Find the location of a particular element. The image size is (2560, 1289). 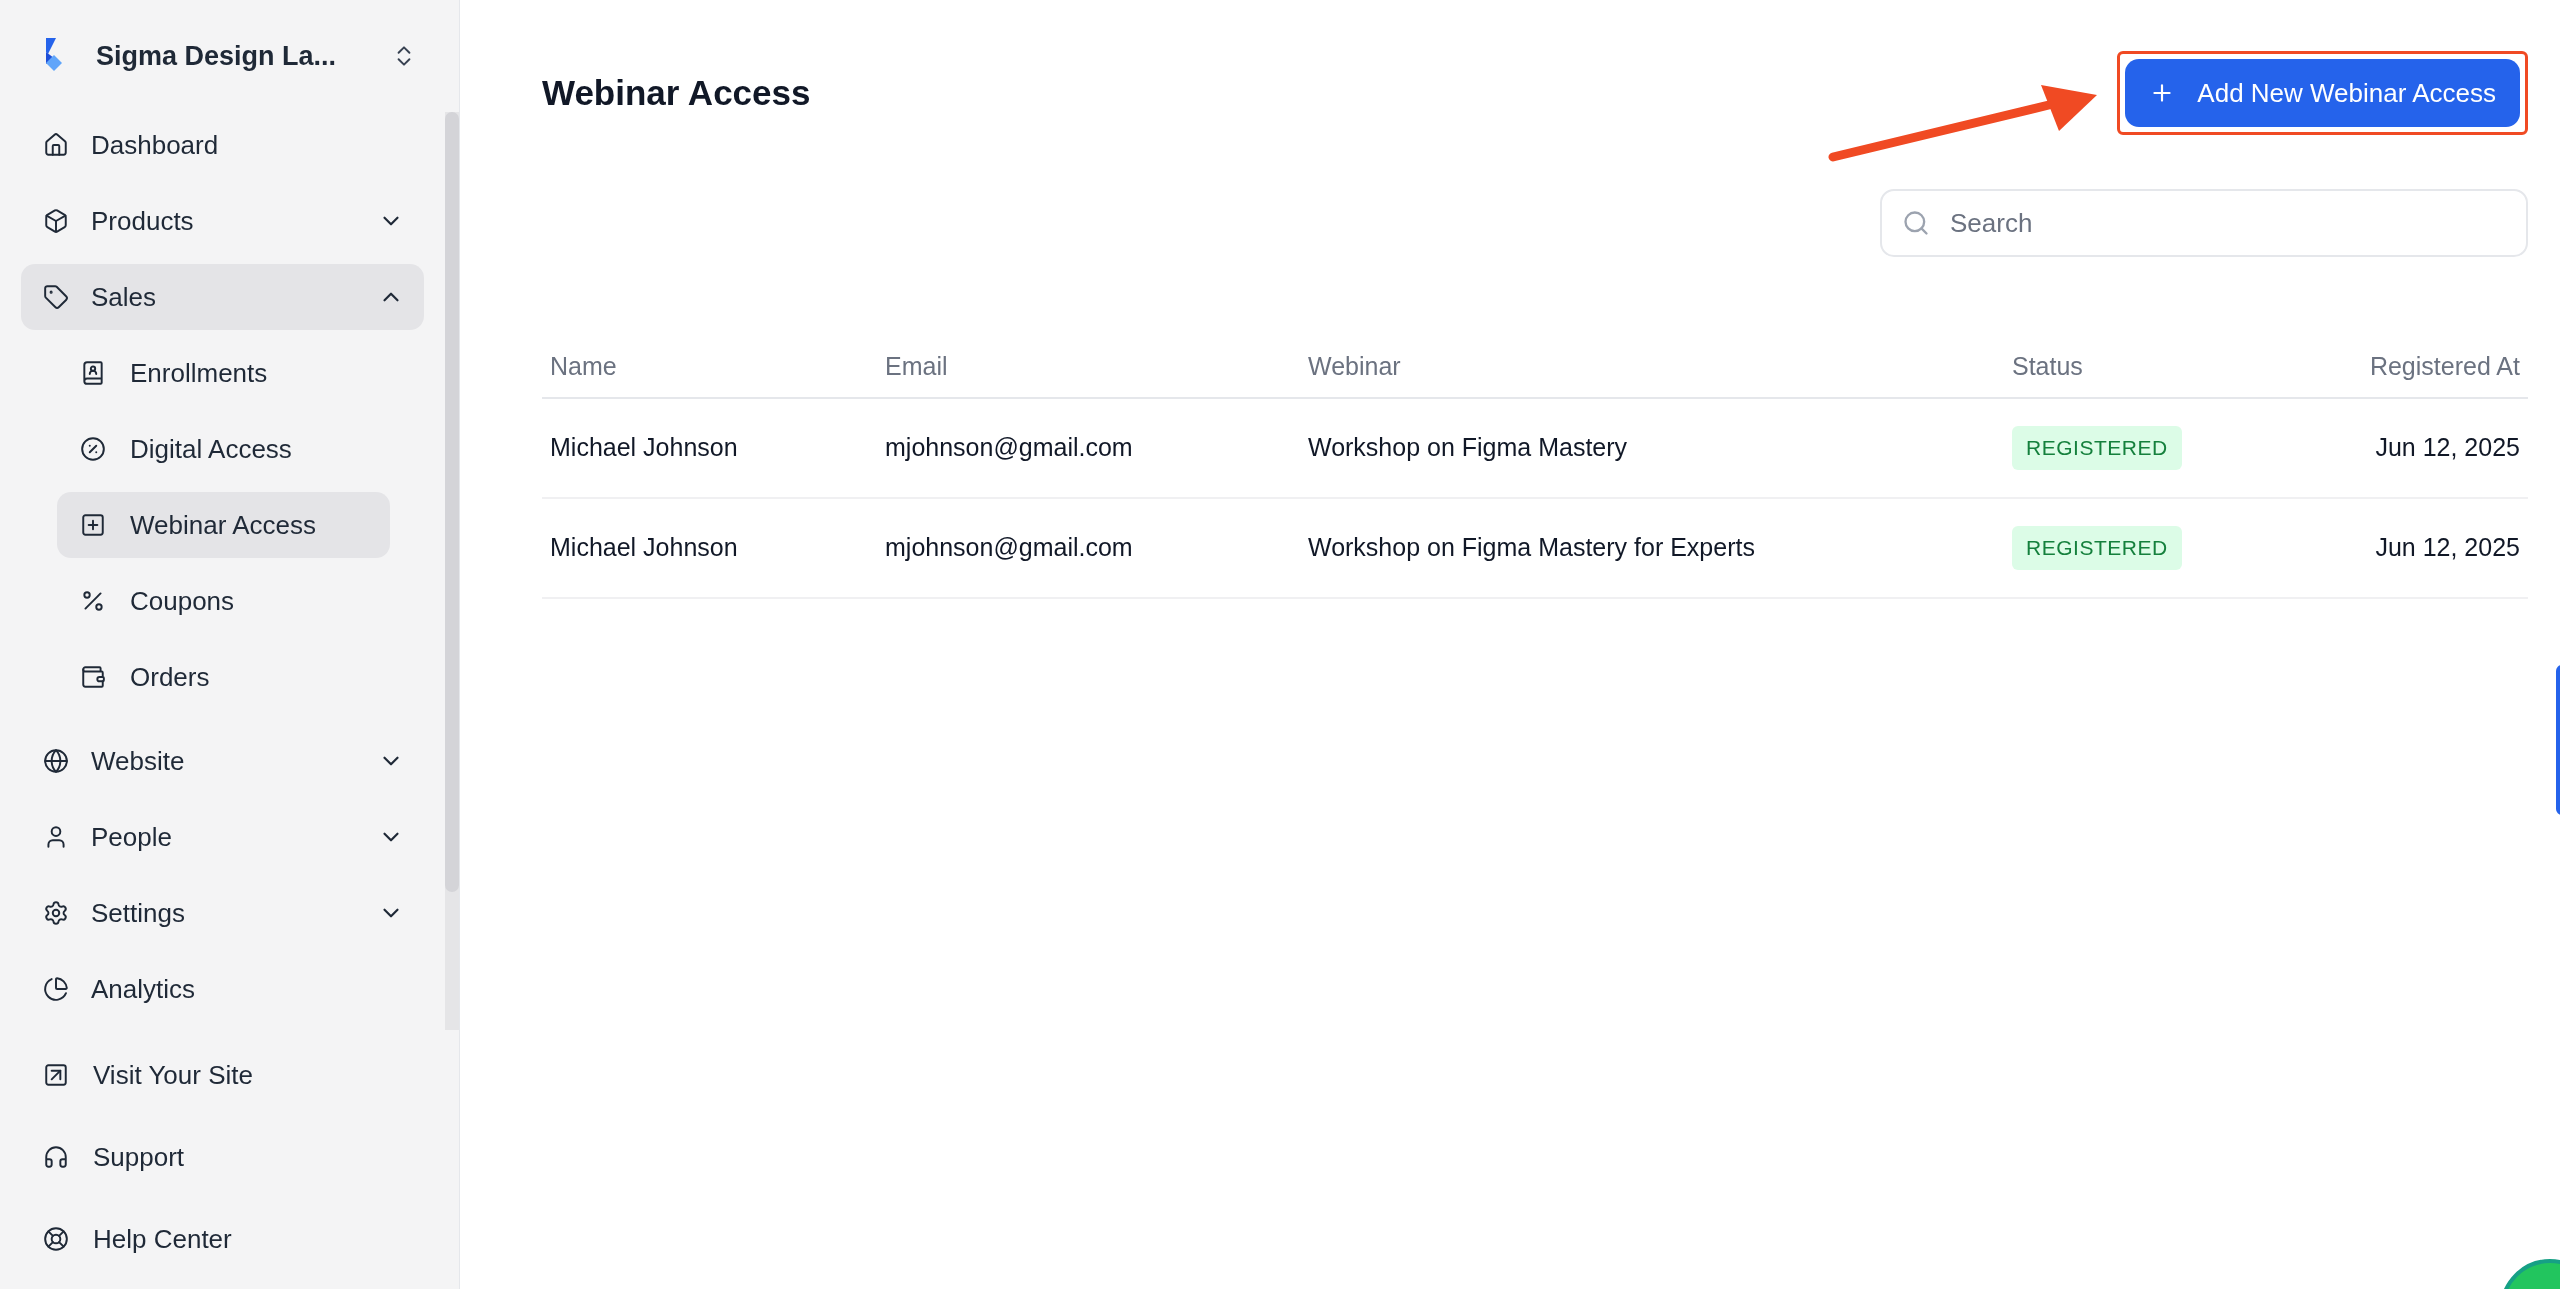

nav-item: Sales is located at coordinates (222, 297).